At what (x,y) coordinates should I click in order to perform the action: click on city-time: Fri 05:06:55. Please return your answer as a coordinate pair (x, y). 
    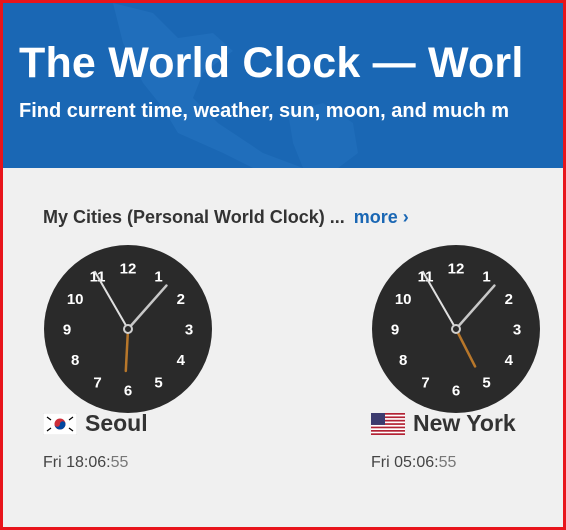
    Looking at the image, I should click on (413, 463).